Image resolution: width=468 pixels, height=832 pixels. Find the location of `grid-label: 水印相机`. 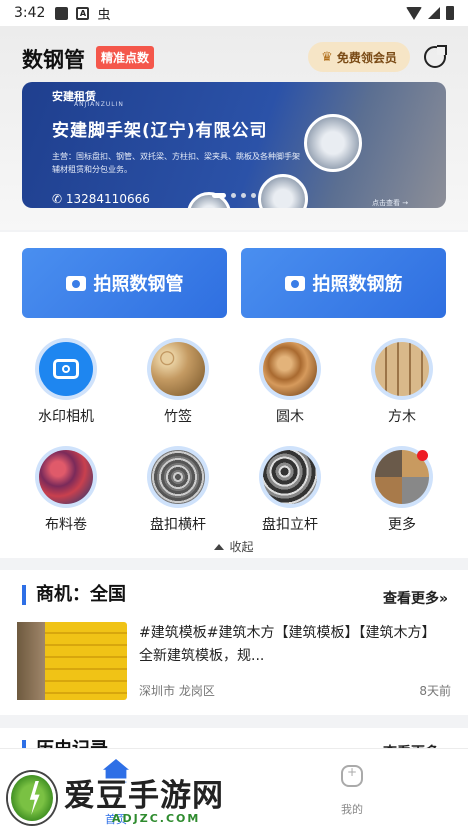

grid-label: 水印相机 is located at coordinates (66, 417).